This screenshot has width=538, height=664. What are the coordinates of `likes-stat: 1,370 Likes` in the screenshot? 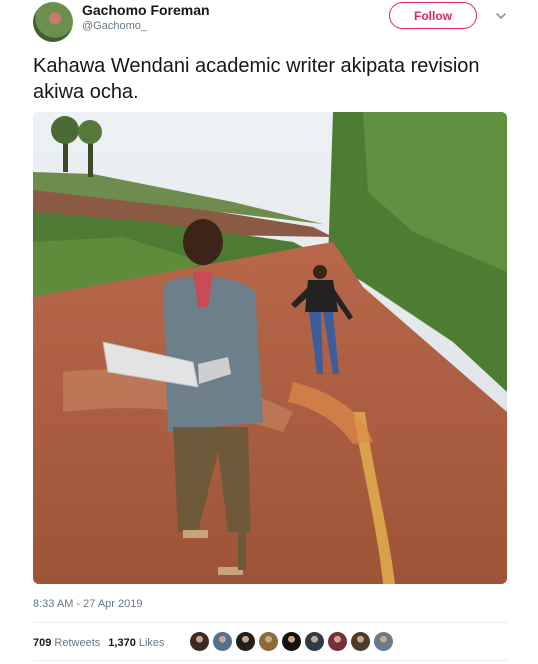 It's located at (136, 643).